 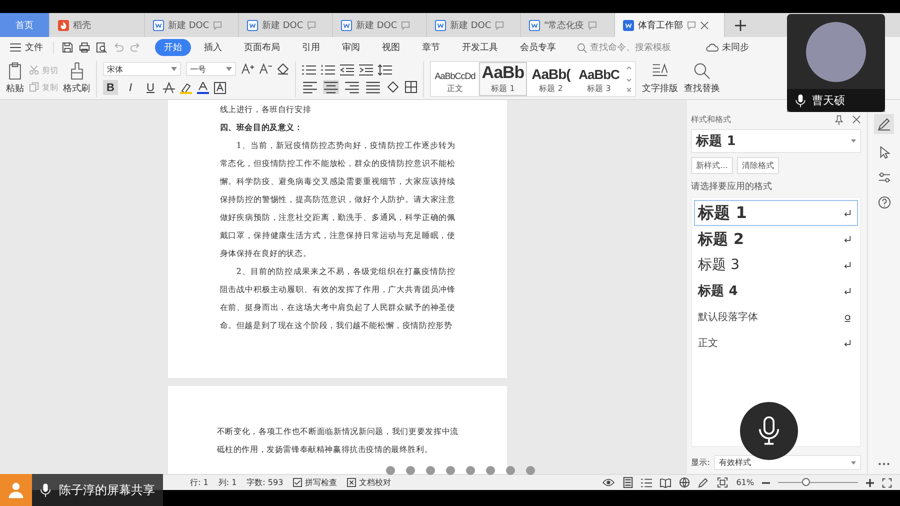 I want to click on style-item: 标题 2, so click(x=776, y=239).